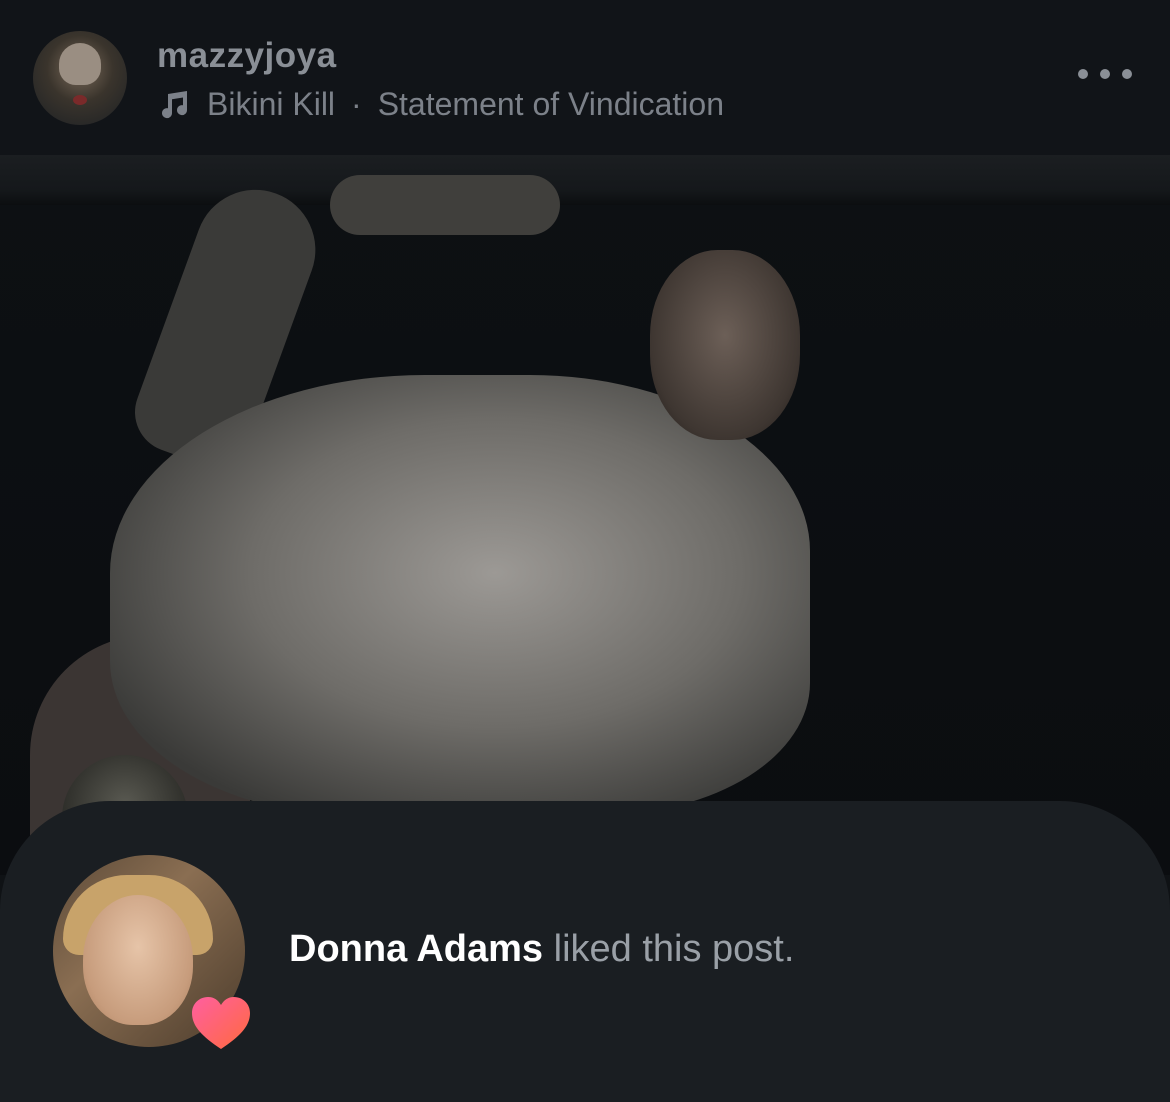 The image size is (1170, 1102). Describe the element at coordinates (271, 104) in the screenshot. I see `music-artist: Bikini Kill` at that location.